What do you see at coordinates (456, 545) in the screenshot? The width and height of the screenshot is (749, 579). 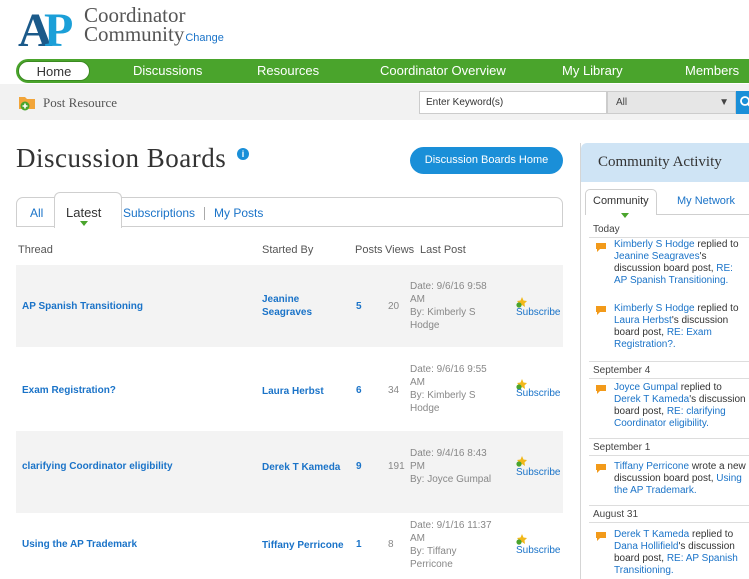 I see `last-post: Date: 9/1/16 11:37 AM By: Tiffany Perricone` at bounding box center [456, 545].